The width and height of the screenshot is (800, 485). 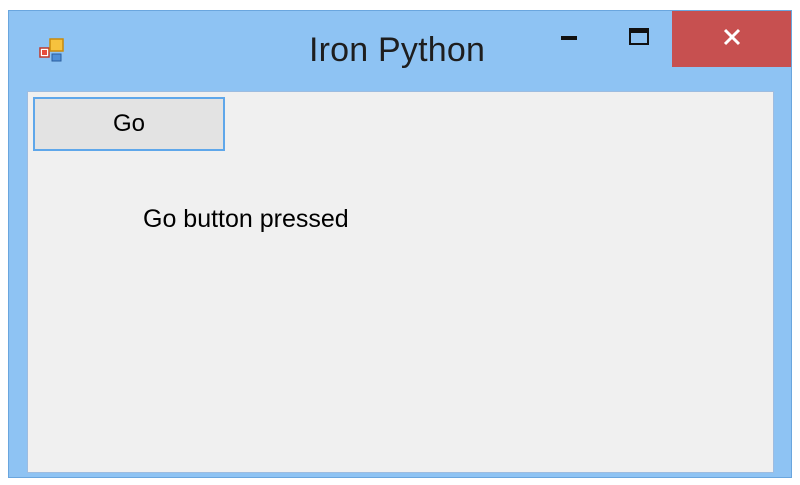 I want to click on close-icon, so click(x=732, y=39).